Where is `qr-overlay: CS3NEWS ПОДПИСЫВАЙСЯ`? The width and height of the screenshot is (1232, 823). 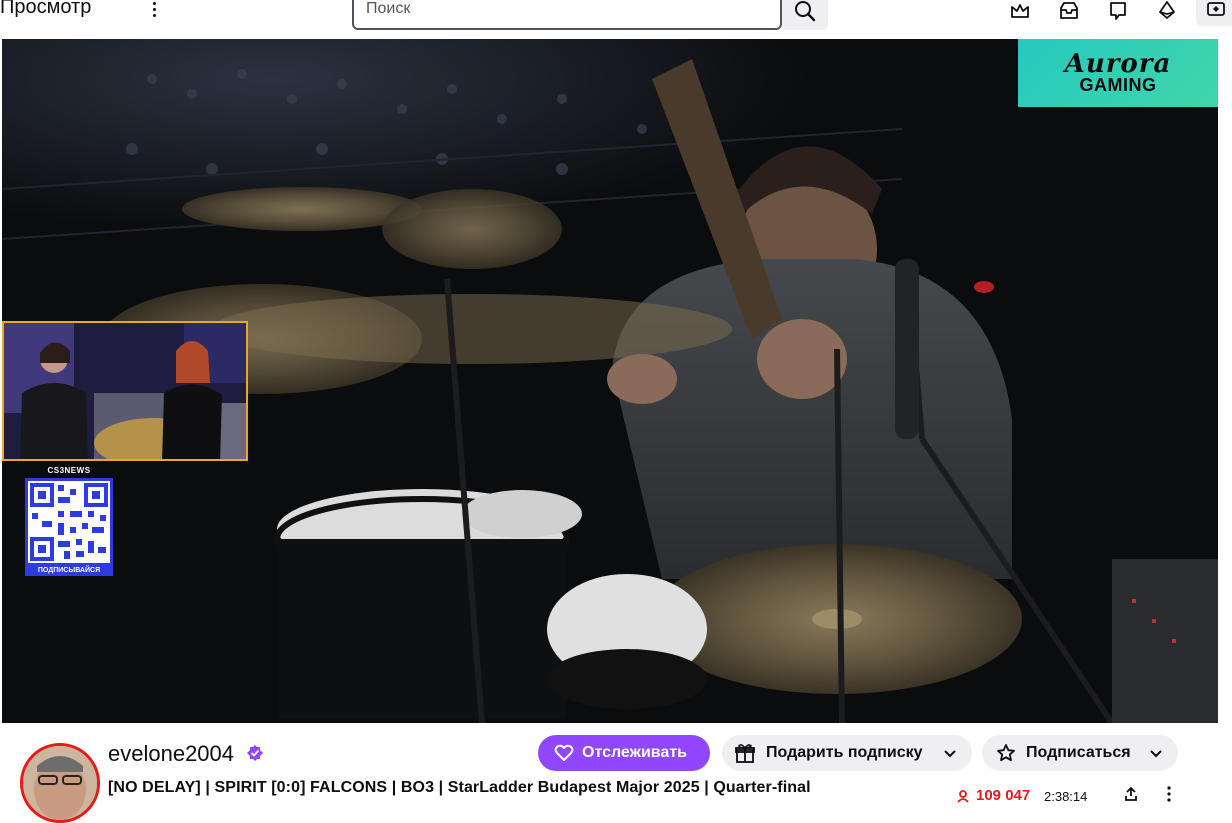 qr-overlay: CS3NEWS ПОДПИСЫВАЙСЯ is located at coordinates (69, 523).